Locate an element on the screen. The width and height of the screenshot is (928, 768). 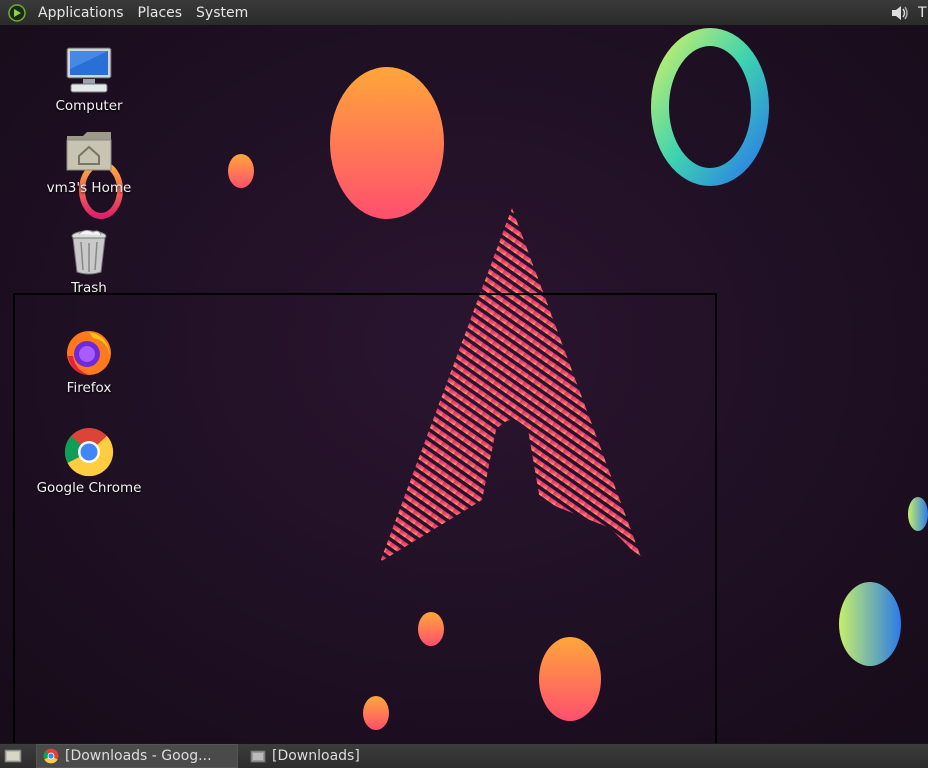
desktop-icon-home: vm3's Home is located at coordinates (89, 161).